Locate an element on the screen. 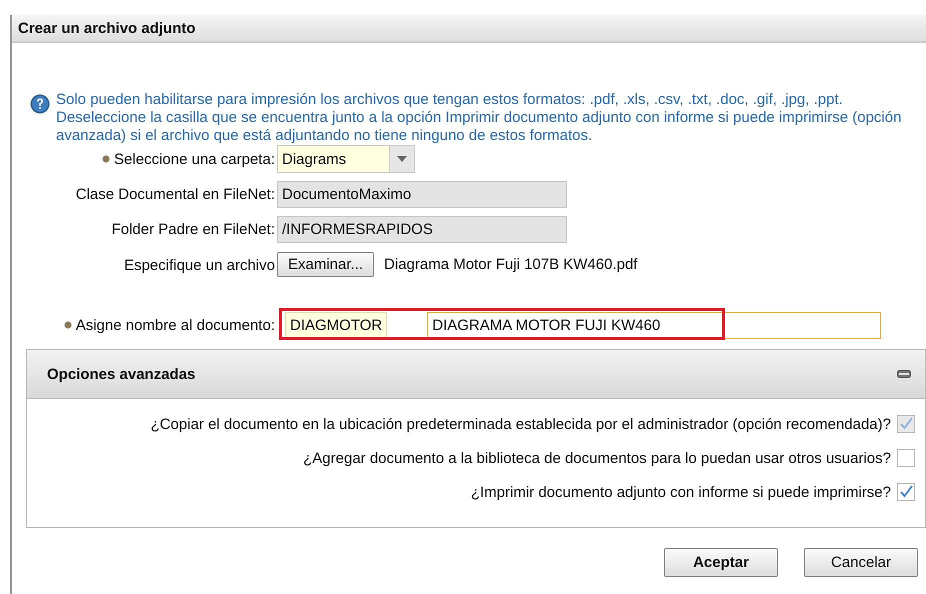 The height and width of the screenshot is (594, 926). help-icon is located at coordinates (40, 104).